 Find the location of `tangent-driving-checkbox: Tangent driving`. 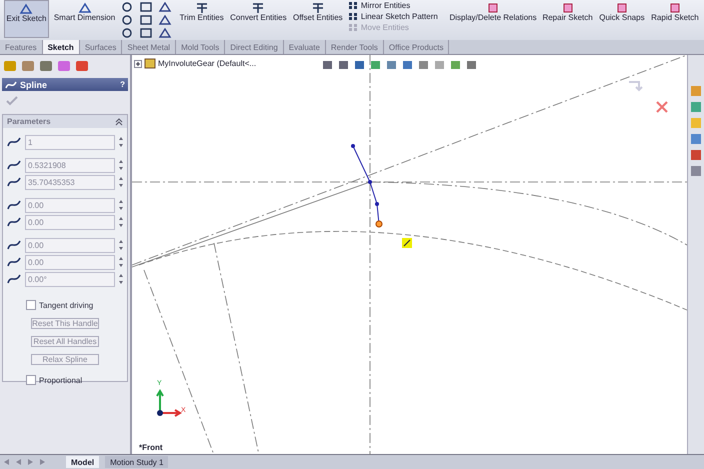

tangent-driving-checkbox: Tangent driving is located at coordinates (75, 305).